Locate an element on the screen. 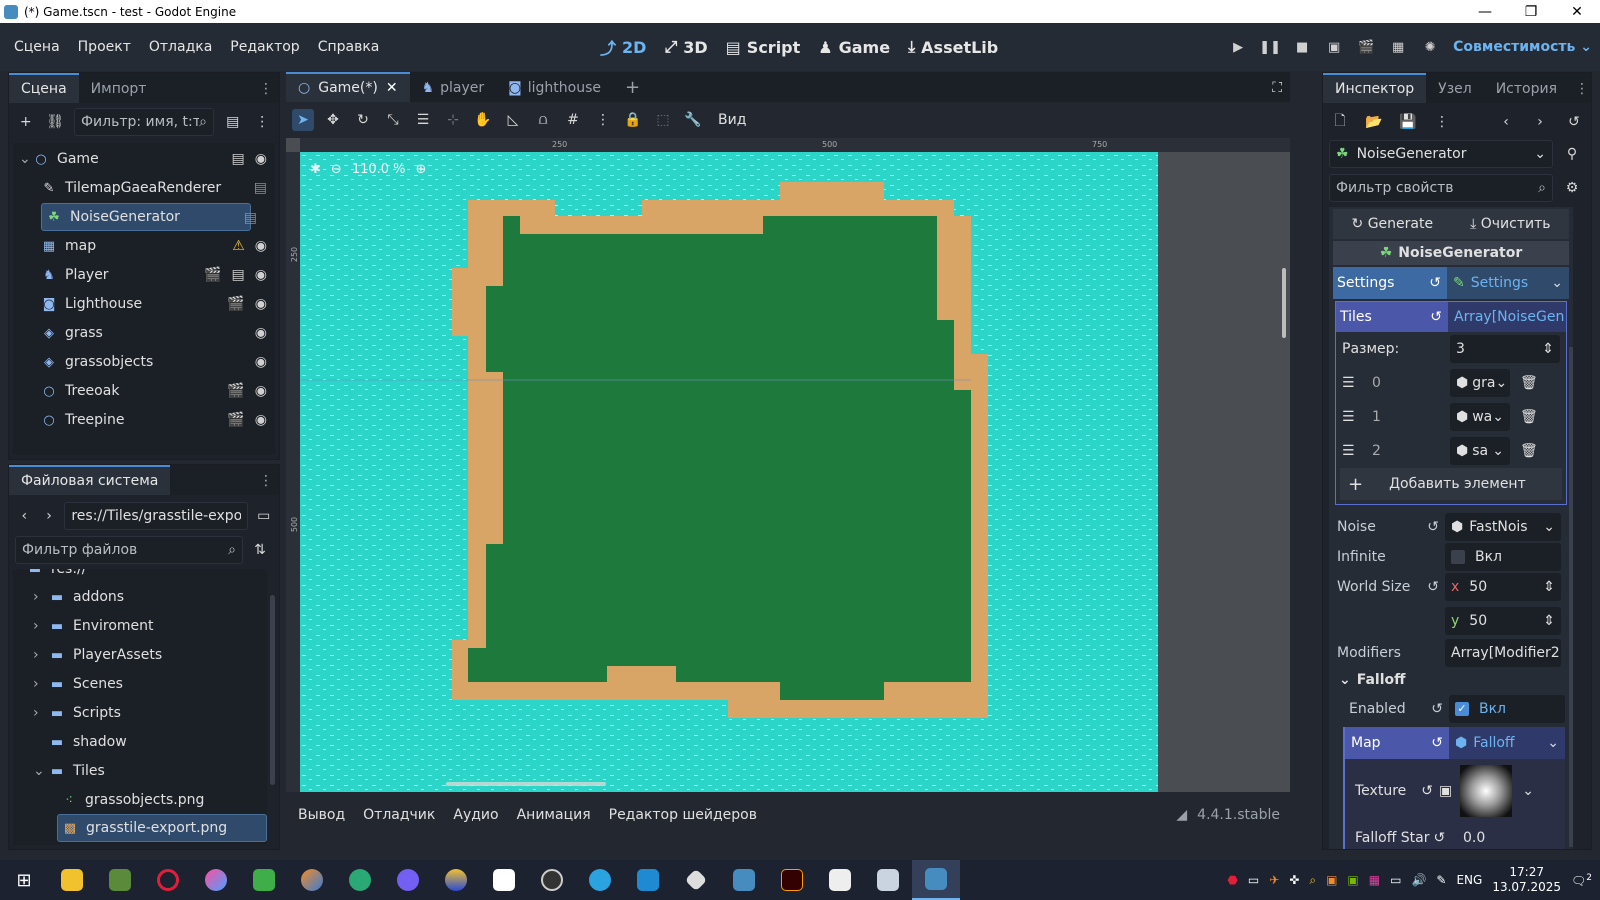 The image size is (1600, 900). menu-project: Проект is located at coordinates (104, 47).